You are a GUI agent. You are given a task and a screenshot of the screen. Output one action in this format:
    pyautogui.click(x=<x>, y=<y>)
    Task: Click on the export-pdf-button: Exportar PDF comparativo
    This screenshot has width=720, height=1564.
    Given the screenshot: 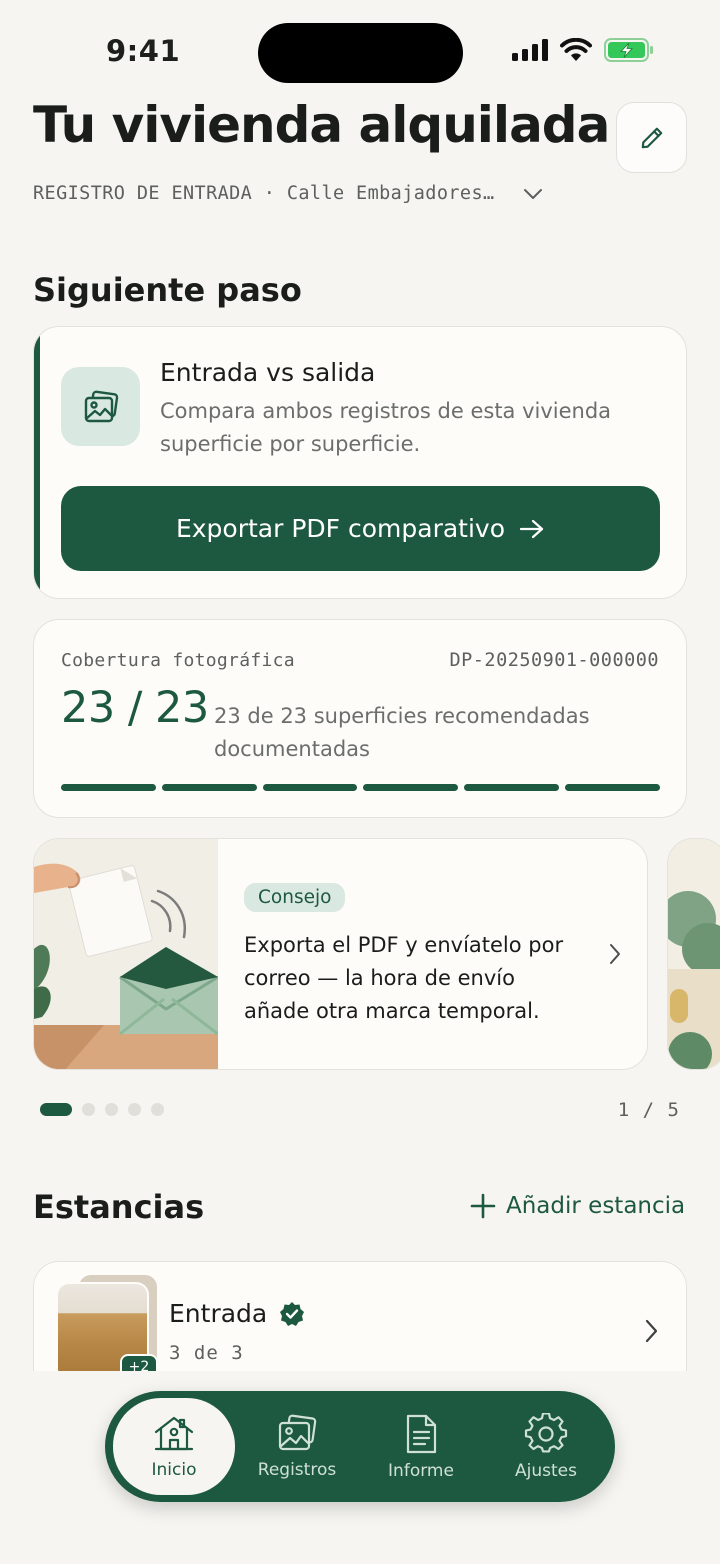 What is the action you would take?
    pyautogui.click(x=360, y=528)
    